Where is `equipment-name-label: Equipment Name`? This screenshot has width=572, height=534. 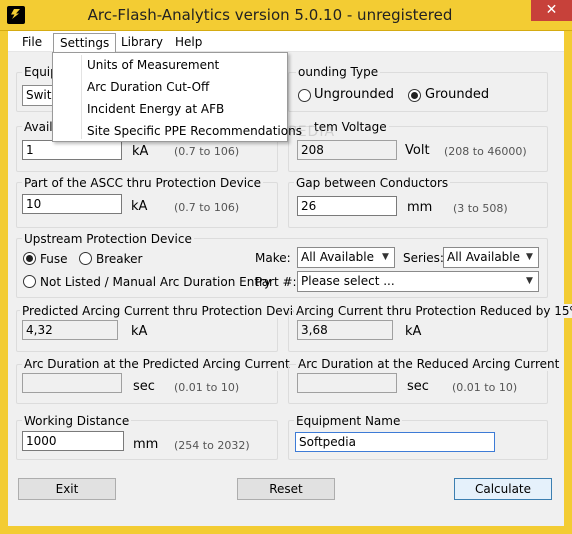 equipment-name-label: Equipment Name is located at coordinates (348, 421).